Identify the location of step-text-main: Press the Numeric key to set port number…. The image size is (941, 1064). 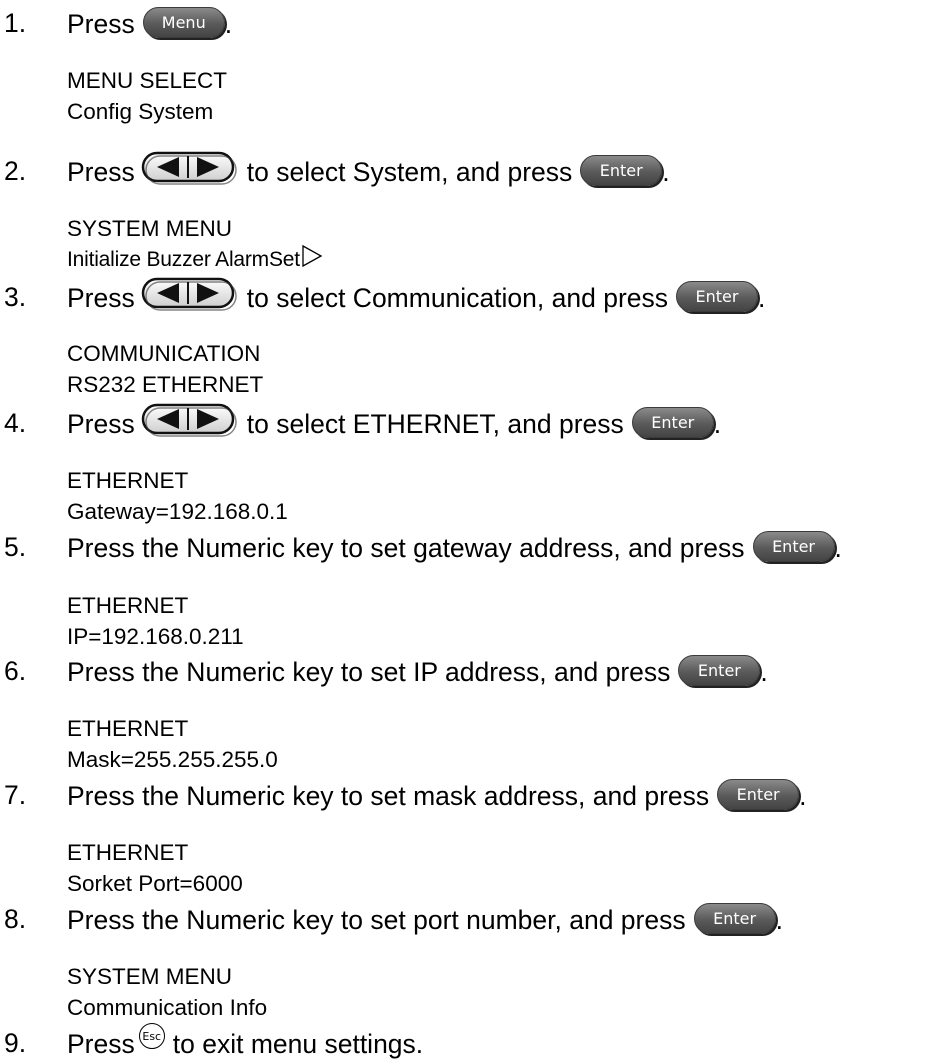
(376, 919).